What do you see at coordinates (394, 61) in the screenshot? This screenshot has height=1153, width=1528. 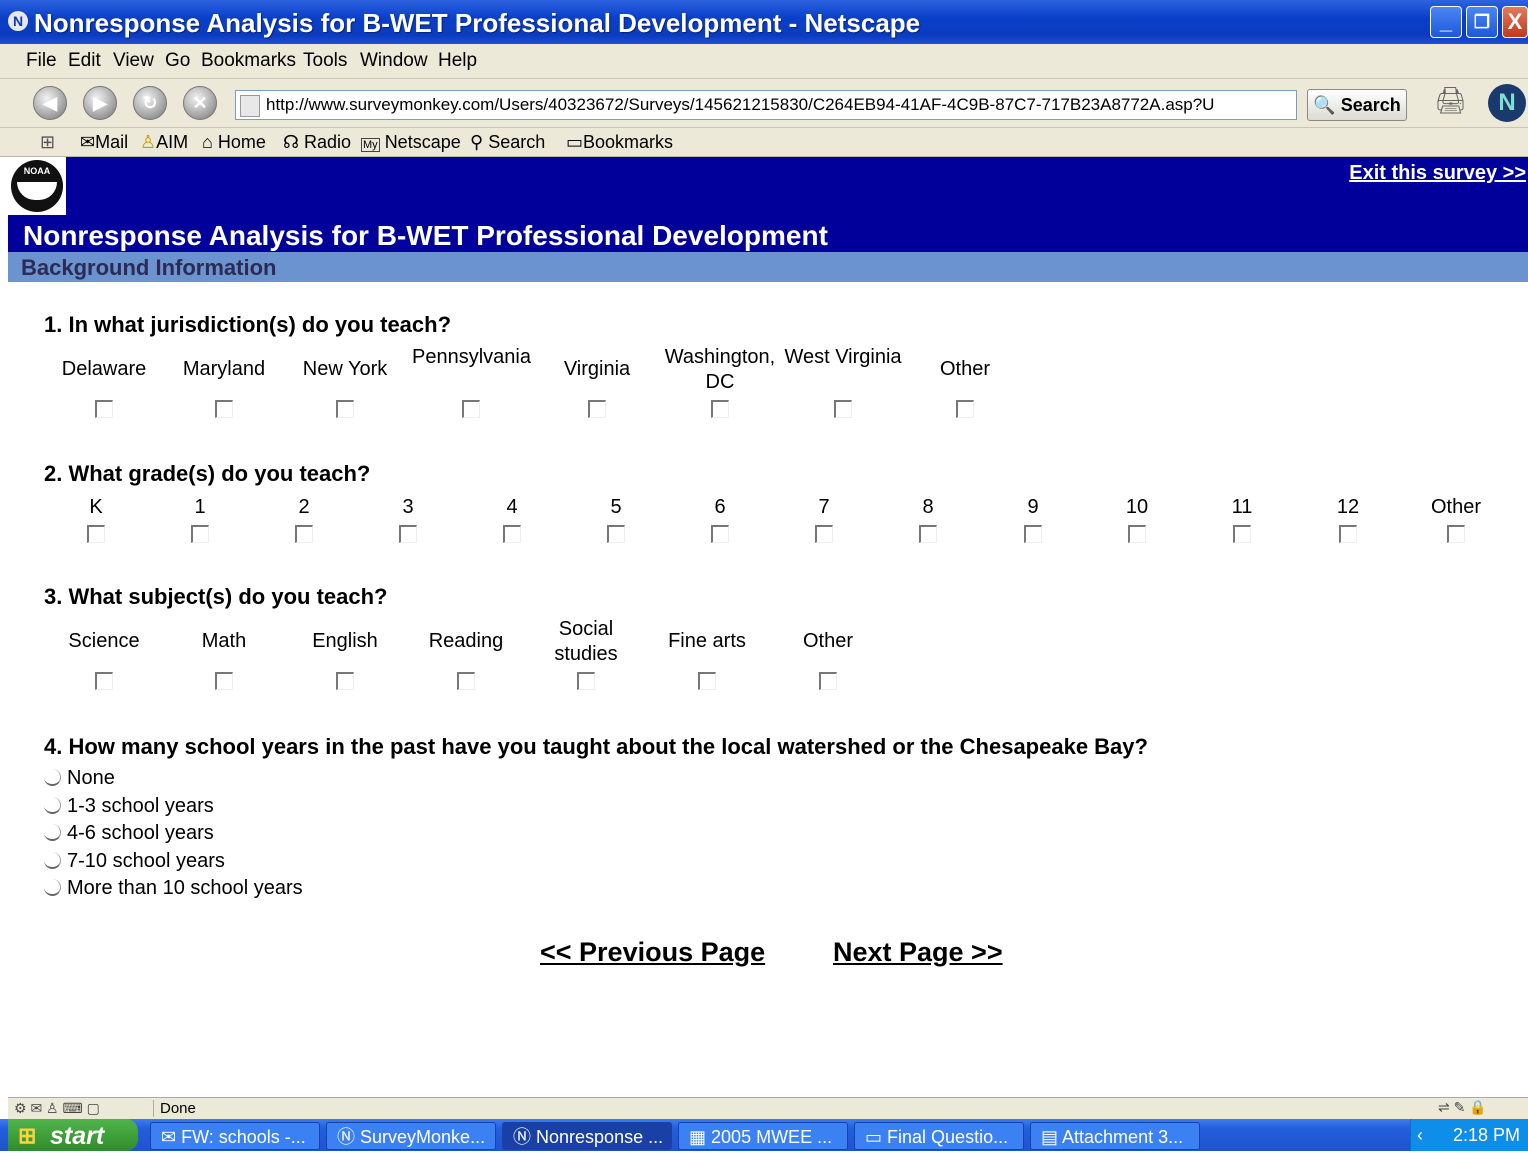 I see `menu-window: Window` at bounding box center [394, 61].